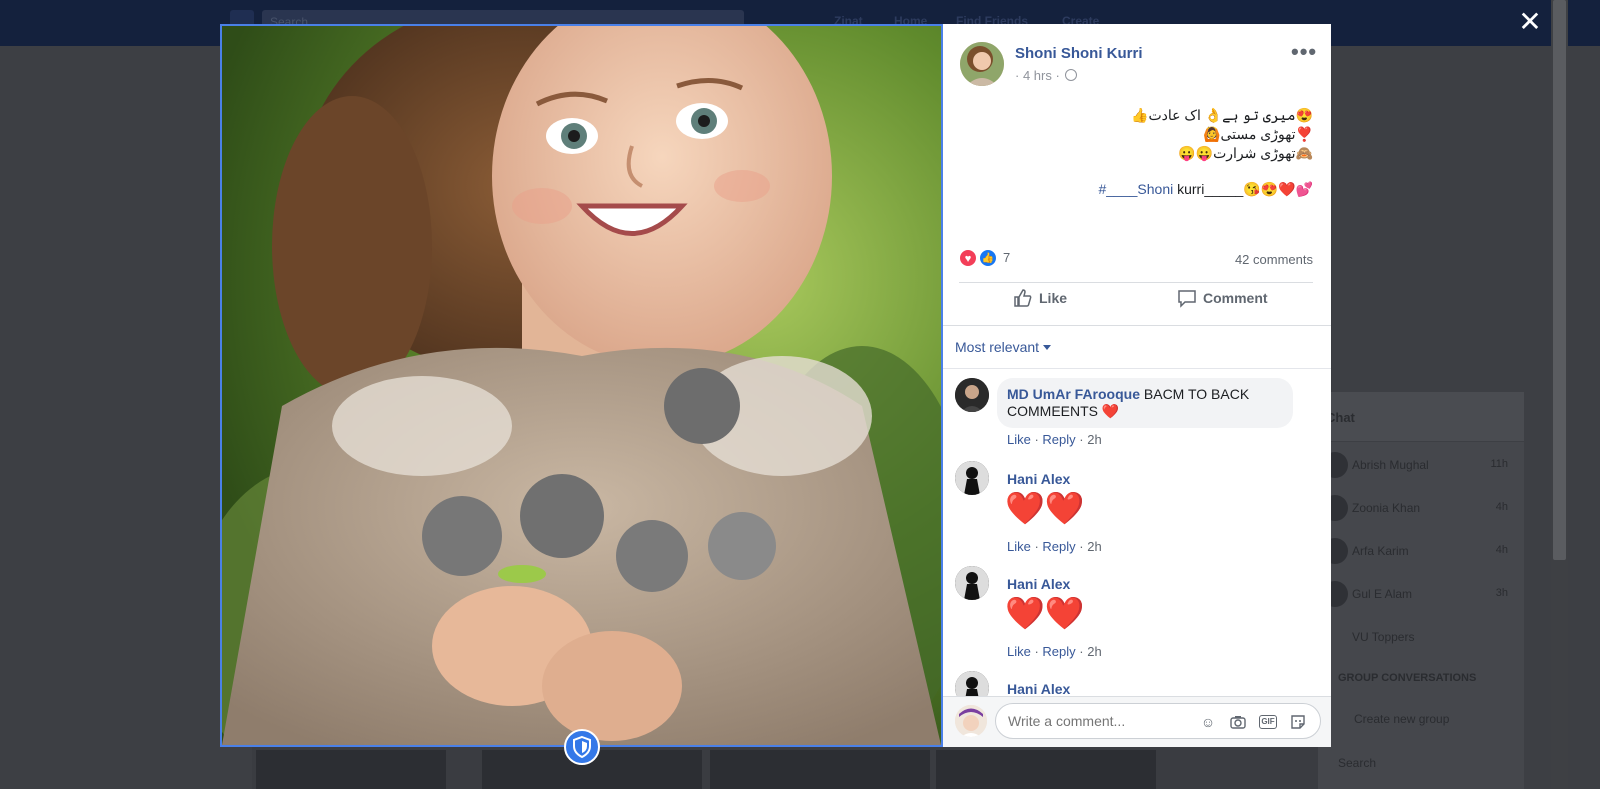 This screenshot has width=1600, height=789. What do you see at coordinates (1383, 637) in the screenshot?
I see `chat-contact: VU Toppers` at bounding box center [1383, 637].